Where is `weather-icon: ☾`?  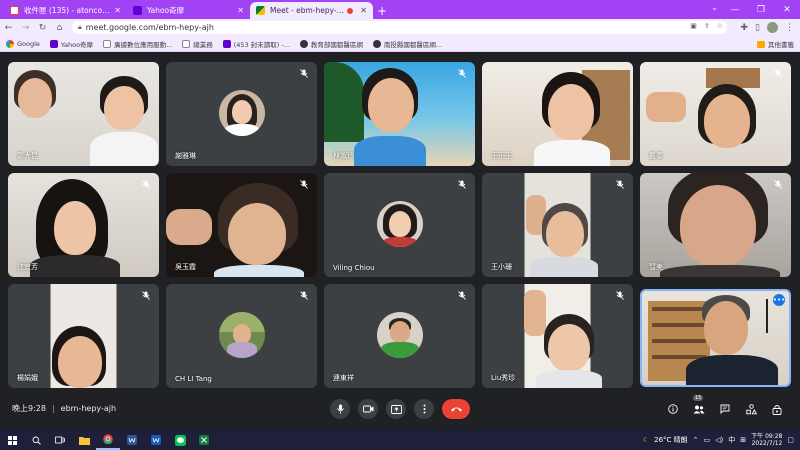
weather-icon: ☾ is located at coordinates (646, 440).